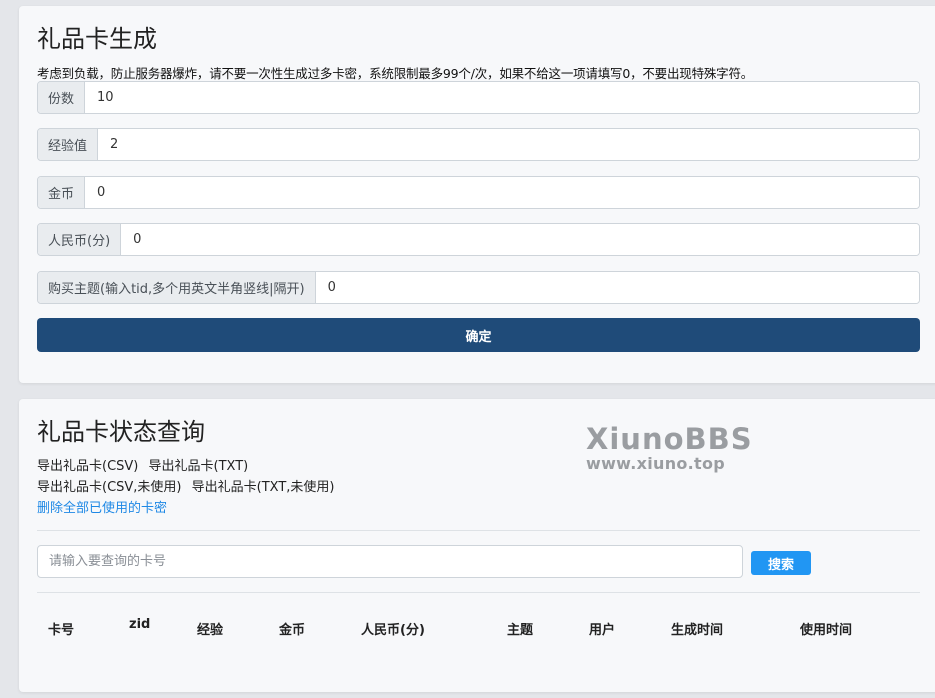 This screenshot has height=698, width=935. I want to click on field-gold-input, so click(502, 192).